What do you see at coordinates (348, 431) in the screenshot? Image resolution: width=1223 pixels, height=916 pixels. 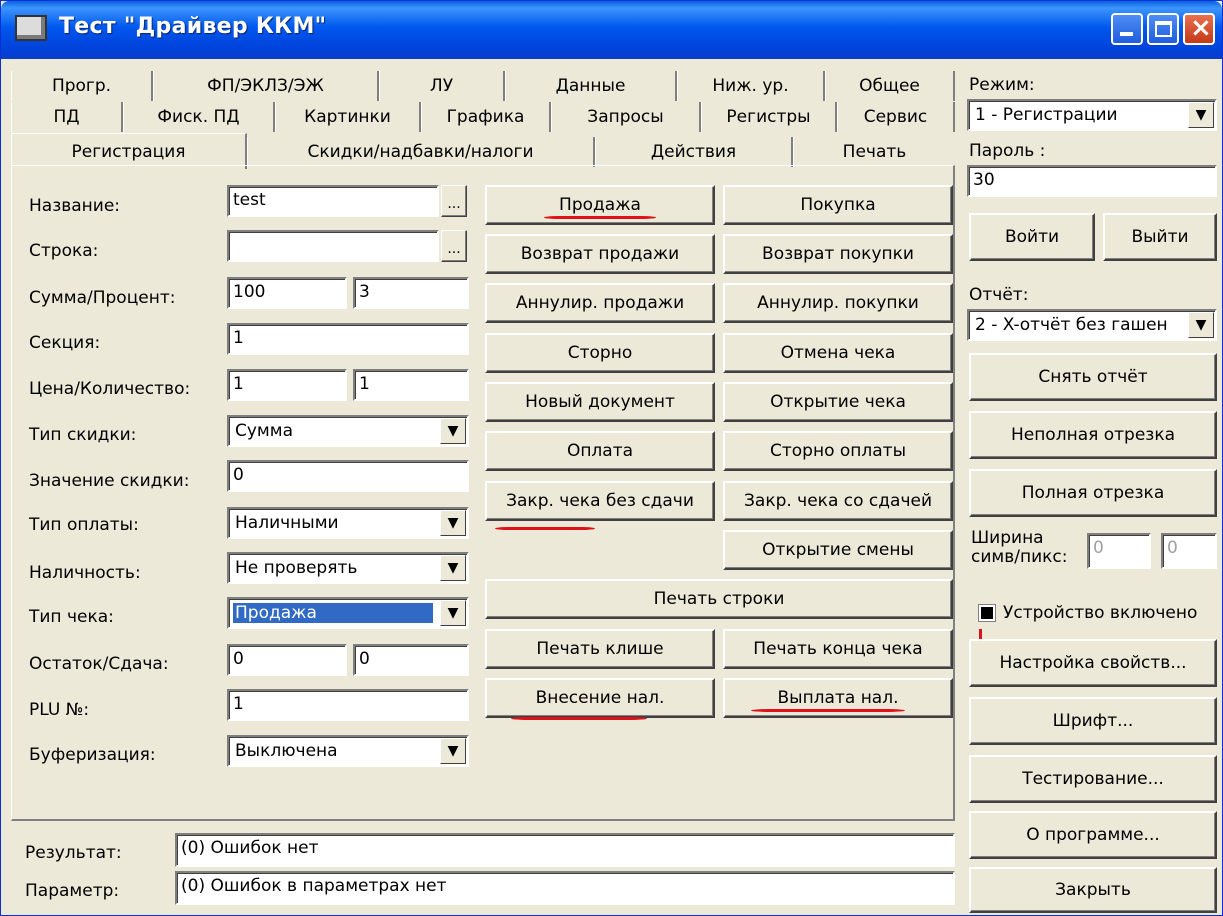 I see `discount-type-select: Сумма ▼` at bounding box center [348, 431].